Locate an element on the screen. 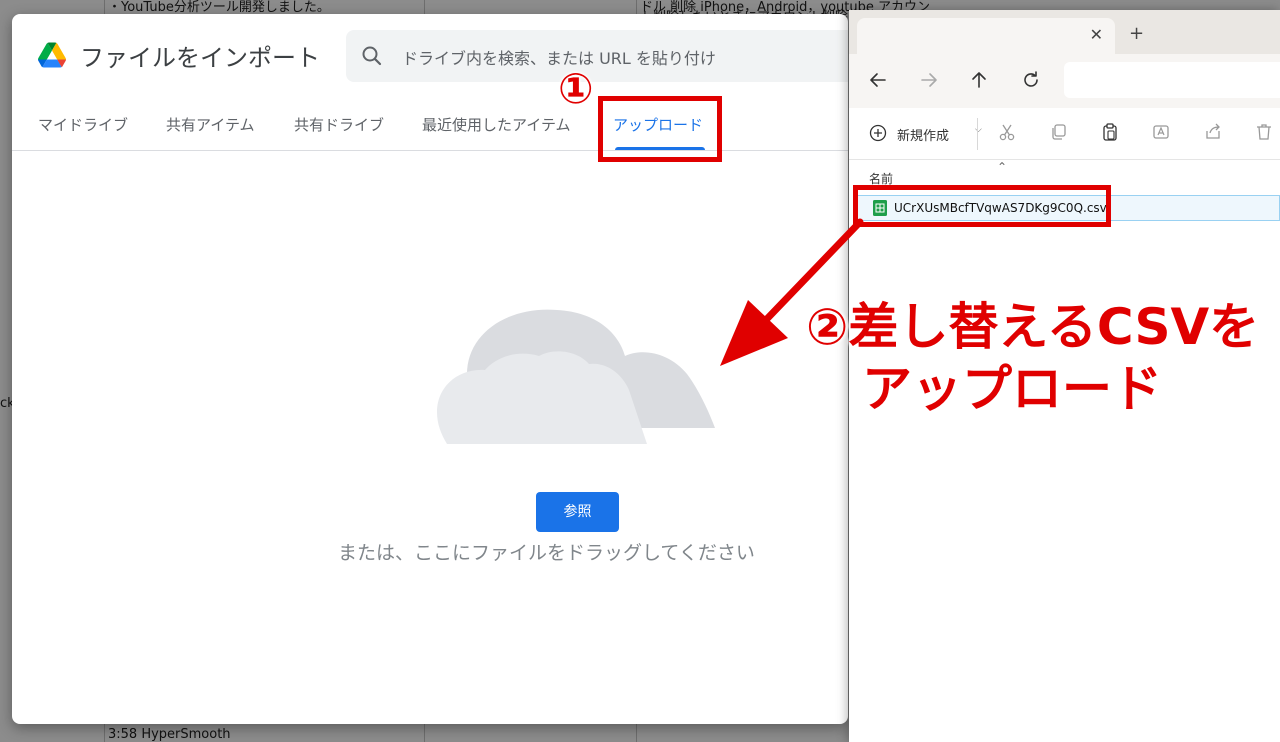 The image size is (1280, 742). close-tab-icon: ✕ is located at coordinates (1096, 34).